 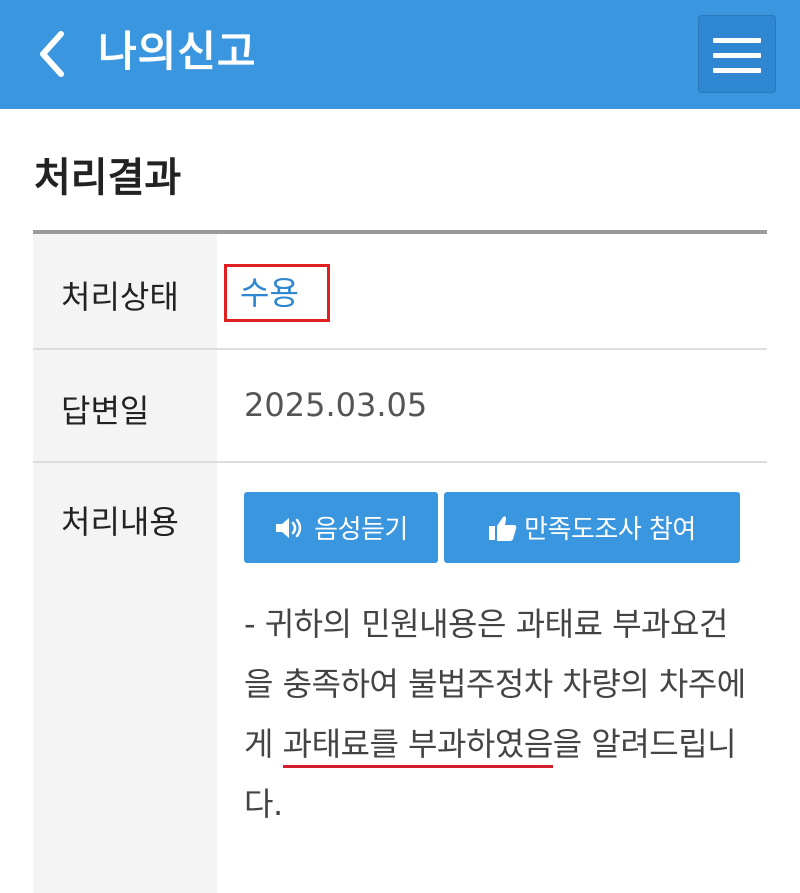 I want to click on status-row: 처리상태 수용, so click(x=400, y=292).